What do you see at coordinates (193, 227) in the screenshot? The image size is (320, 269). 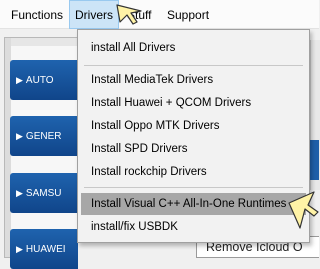 I see `menu-item-usbdk: install/fix USBDK` at bounding box center [193, 227].